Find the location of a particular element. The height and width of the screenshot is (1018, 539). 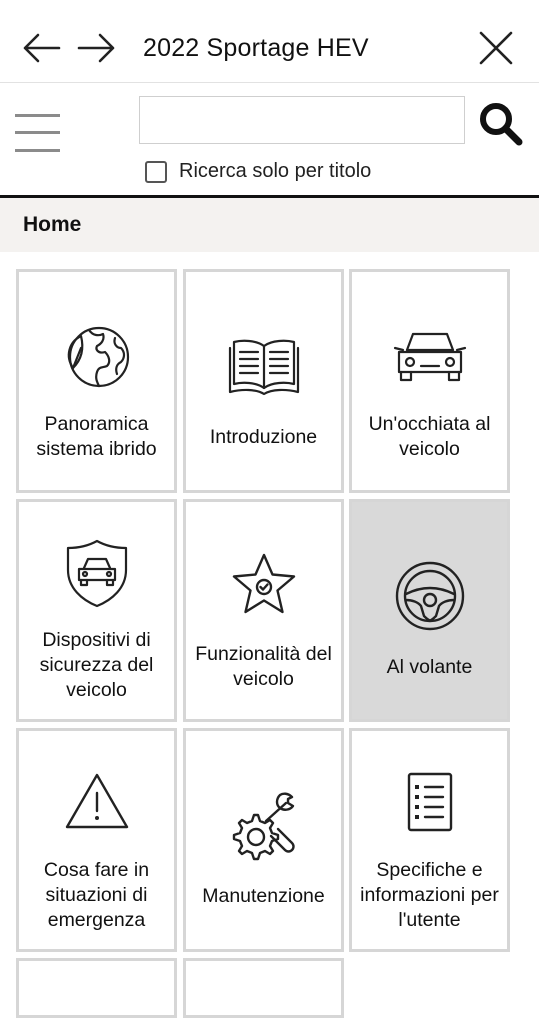

tile-vehicle-features: Funzionalità del veicolo is located at coordinates (263, 610).